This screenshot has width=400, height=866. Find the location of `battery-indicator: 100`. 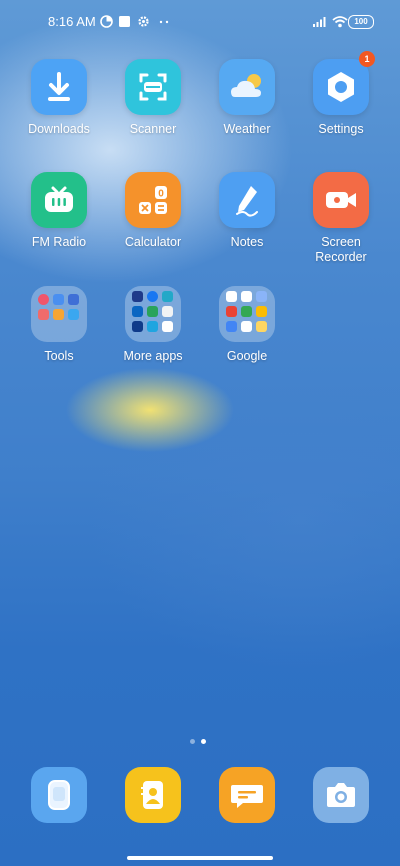

battery-indicator: 100 is located at coordinates (361, 22).